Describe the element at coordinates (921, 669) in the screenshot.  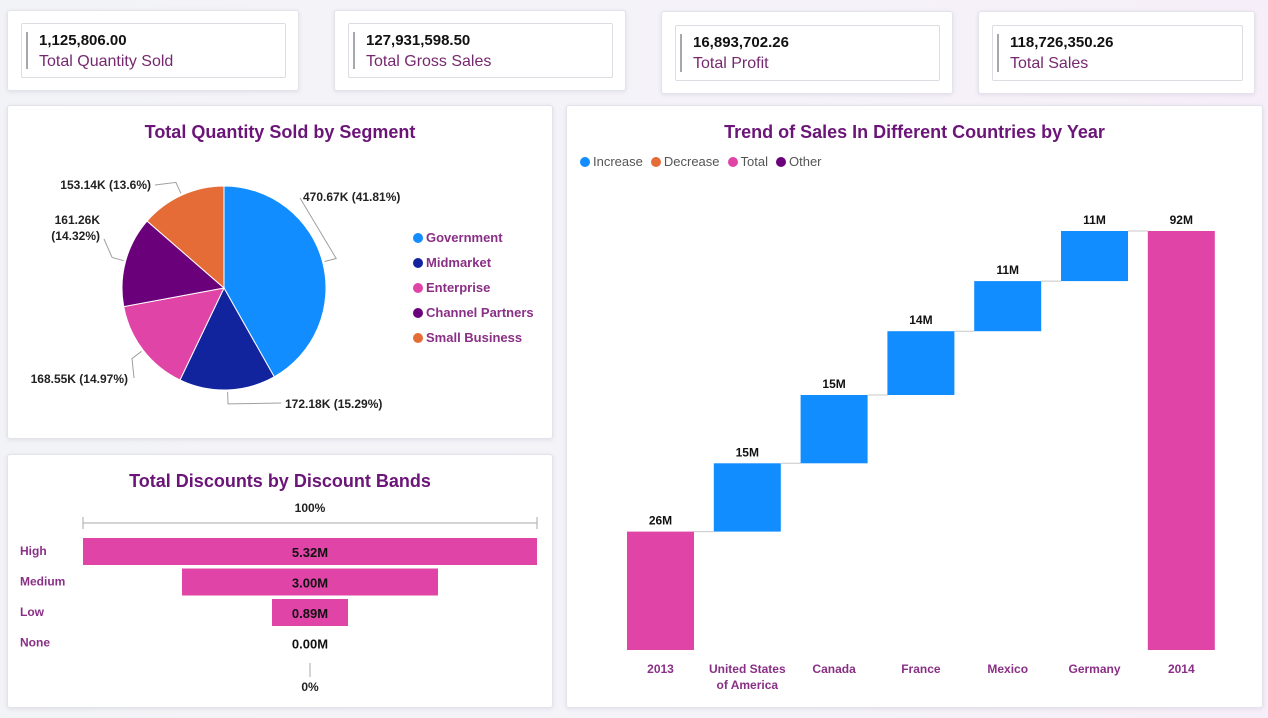
I see `waterfall-category-label: France` at that location.